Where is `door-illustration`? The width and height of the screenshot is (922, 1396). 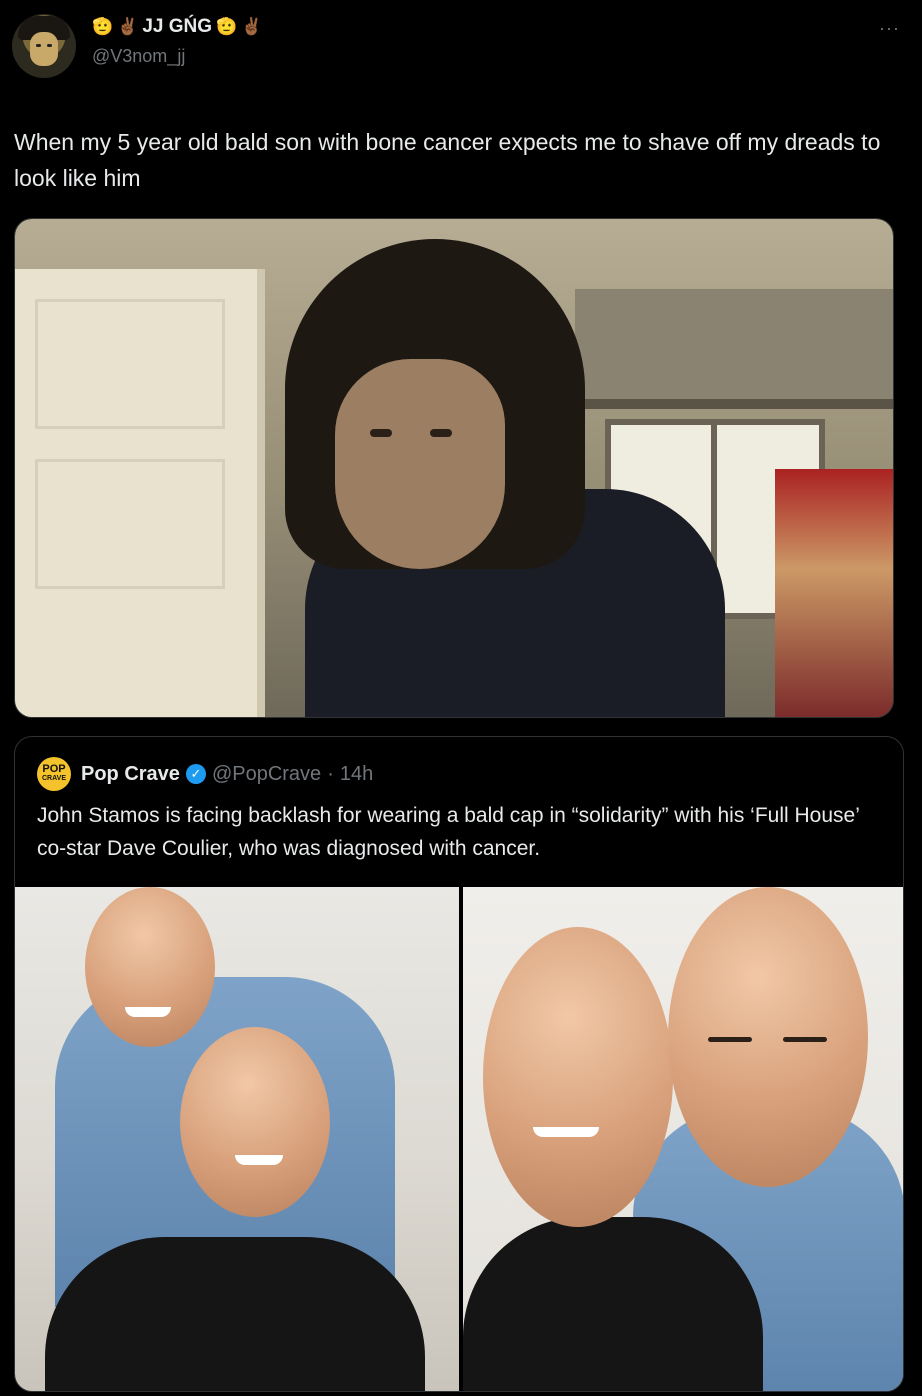 door-illustration is located at coordinates (140, 493).